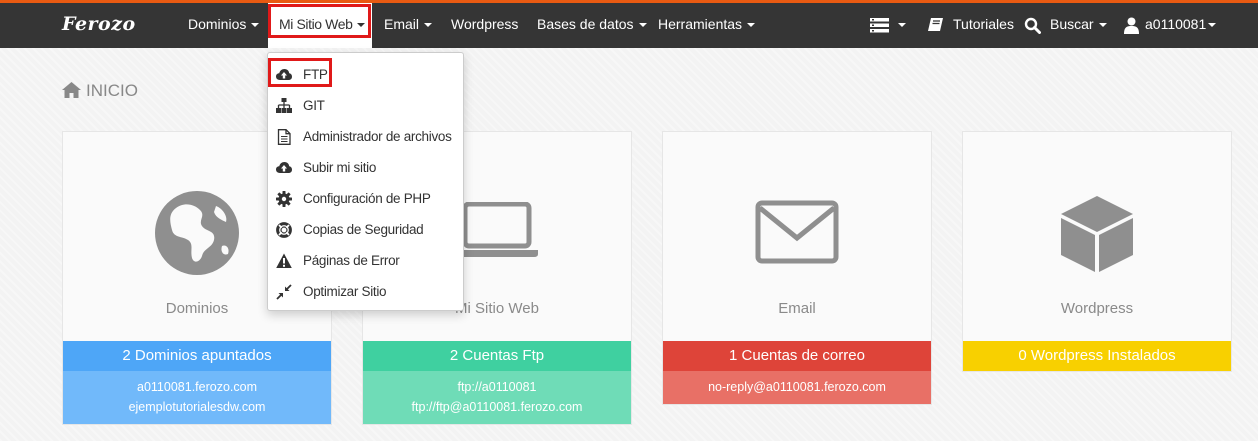 The height and width of the screenshot is (441, 1258). I want to click on dropdown-item-administrador-de-archivos: Administrador de archivos, so click(365, 136).